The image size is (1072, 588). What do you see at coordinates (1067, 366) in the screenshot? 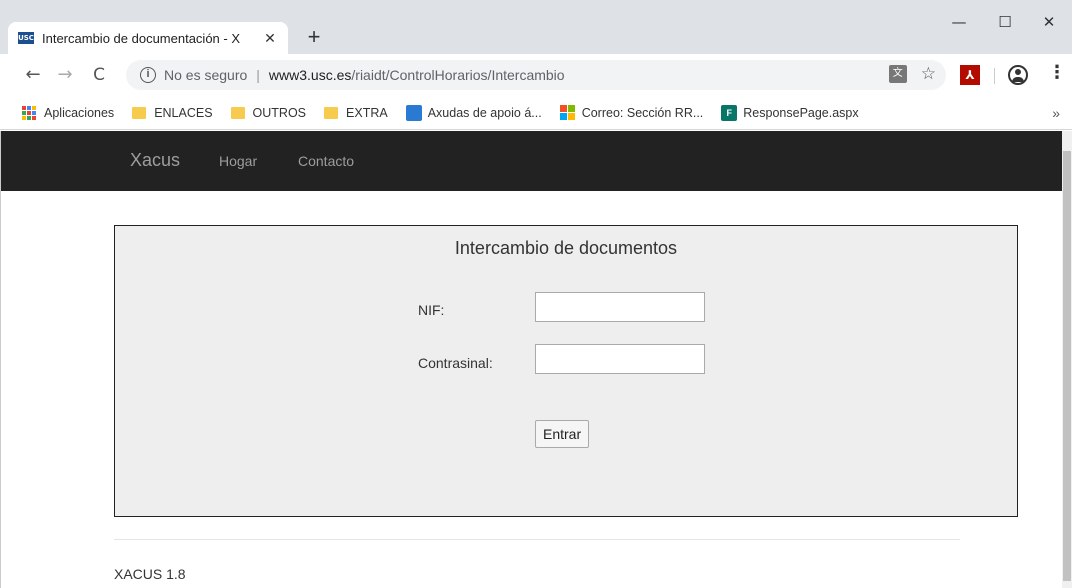
I see `scrollbar-thumb` at bounding box center [1067, 366].